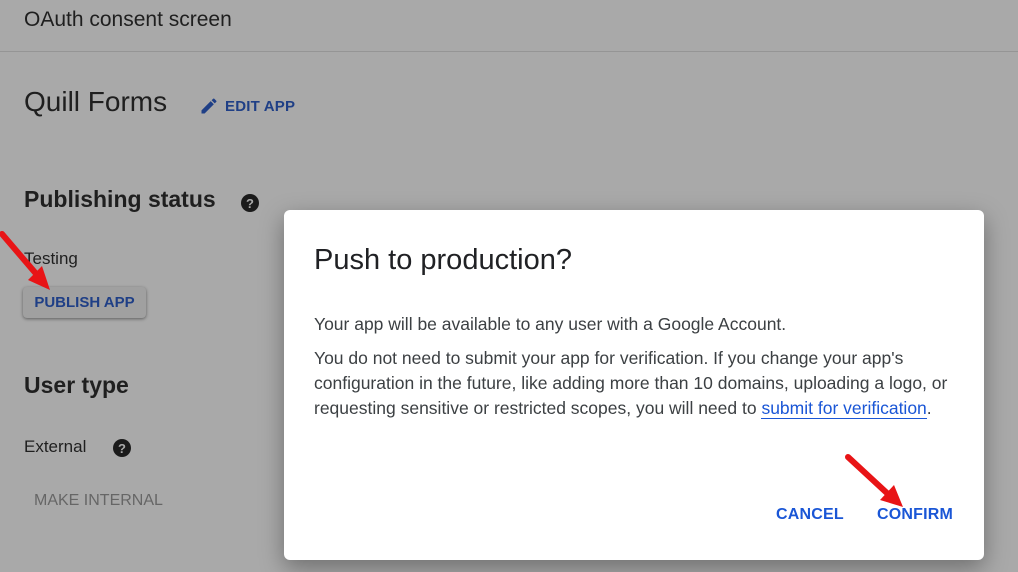 This screenshot has width=1018, height=572. What do you see at coordinates (76, 385) in the screenshot?
I see `user-type-title: User type` at bounding box center [76, 385].